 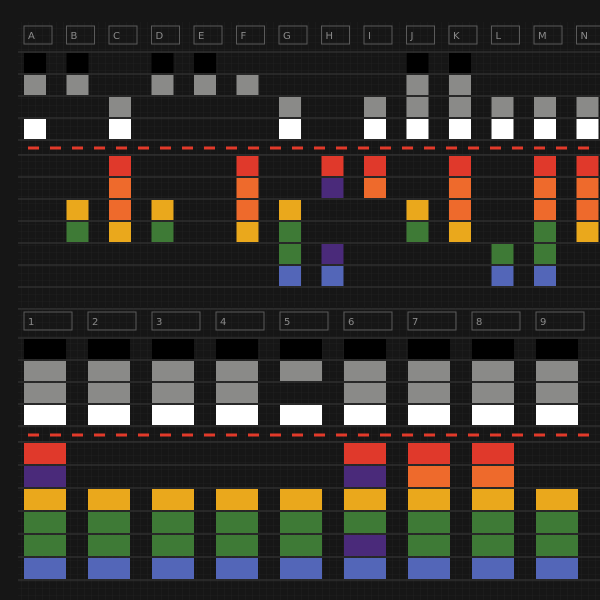 What do you see at coordinates (587, 210) in the screenshot?
I see `top-block-n-orange` at bounding box center [587, 210].